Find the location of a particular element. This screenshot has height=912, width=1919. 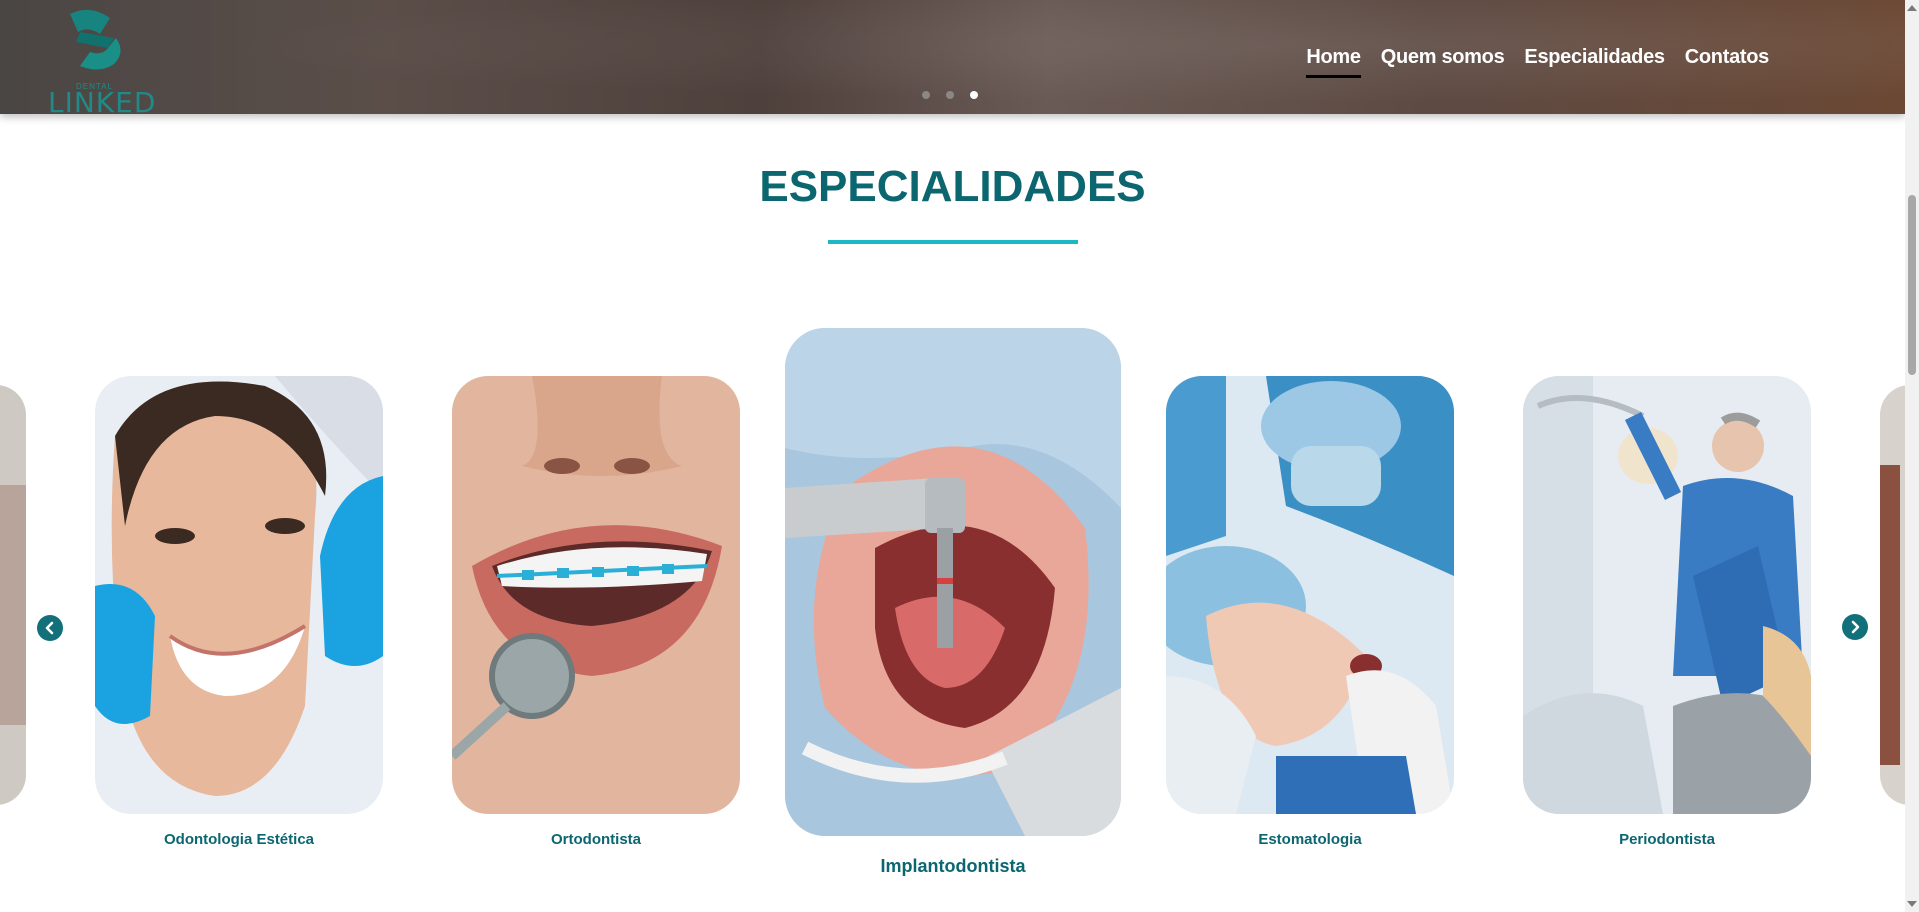

carousel-card-partial-left is located at coordinates (13, 595).